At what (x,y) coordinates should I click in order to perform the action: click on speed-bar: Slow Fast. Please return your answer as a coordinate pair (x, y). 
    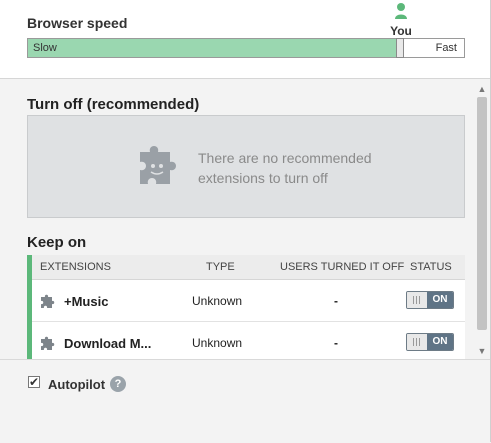
    Looking at the image, I should click on (246, 48).